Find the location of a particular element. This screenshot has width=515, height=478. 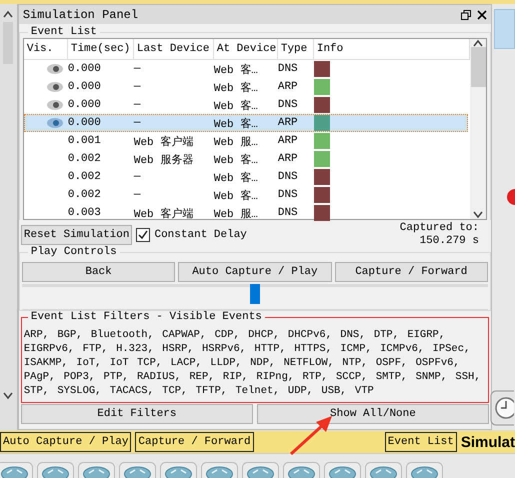

device-cell-text: Web 服务器 is located at coordinates (164, 159).